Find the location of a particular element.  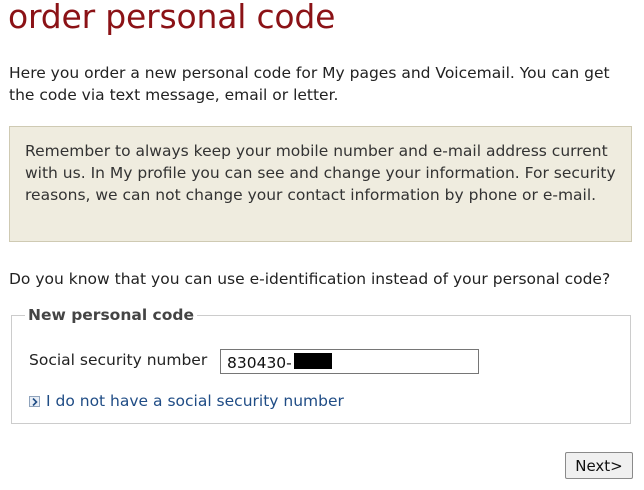

no-ssn-link: I do not have a social security number is located at coordinates (186, 401).